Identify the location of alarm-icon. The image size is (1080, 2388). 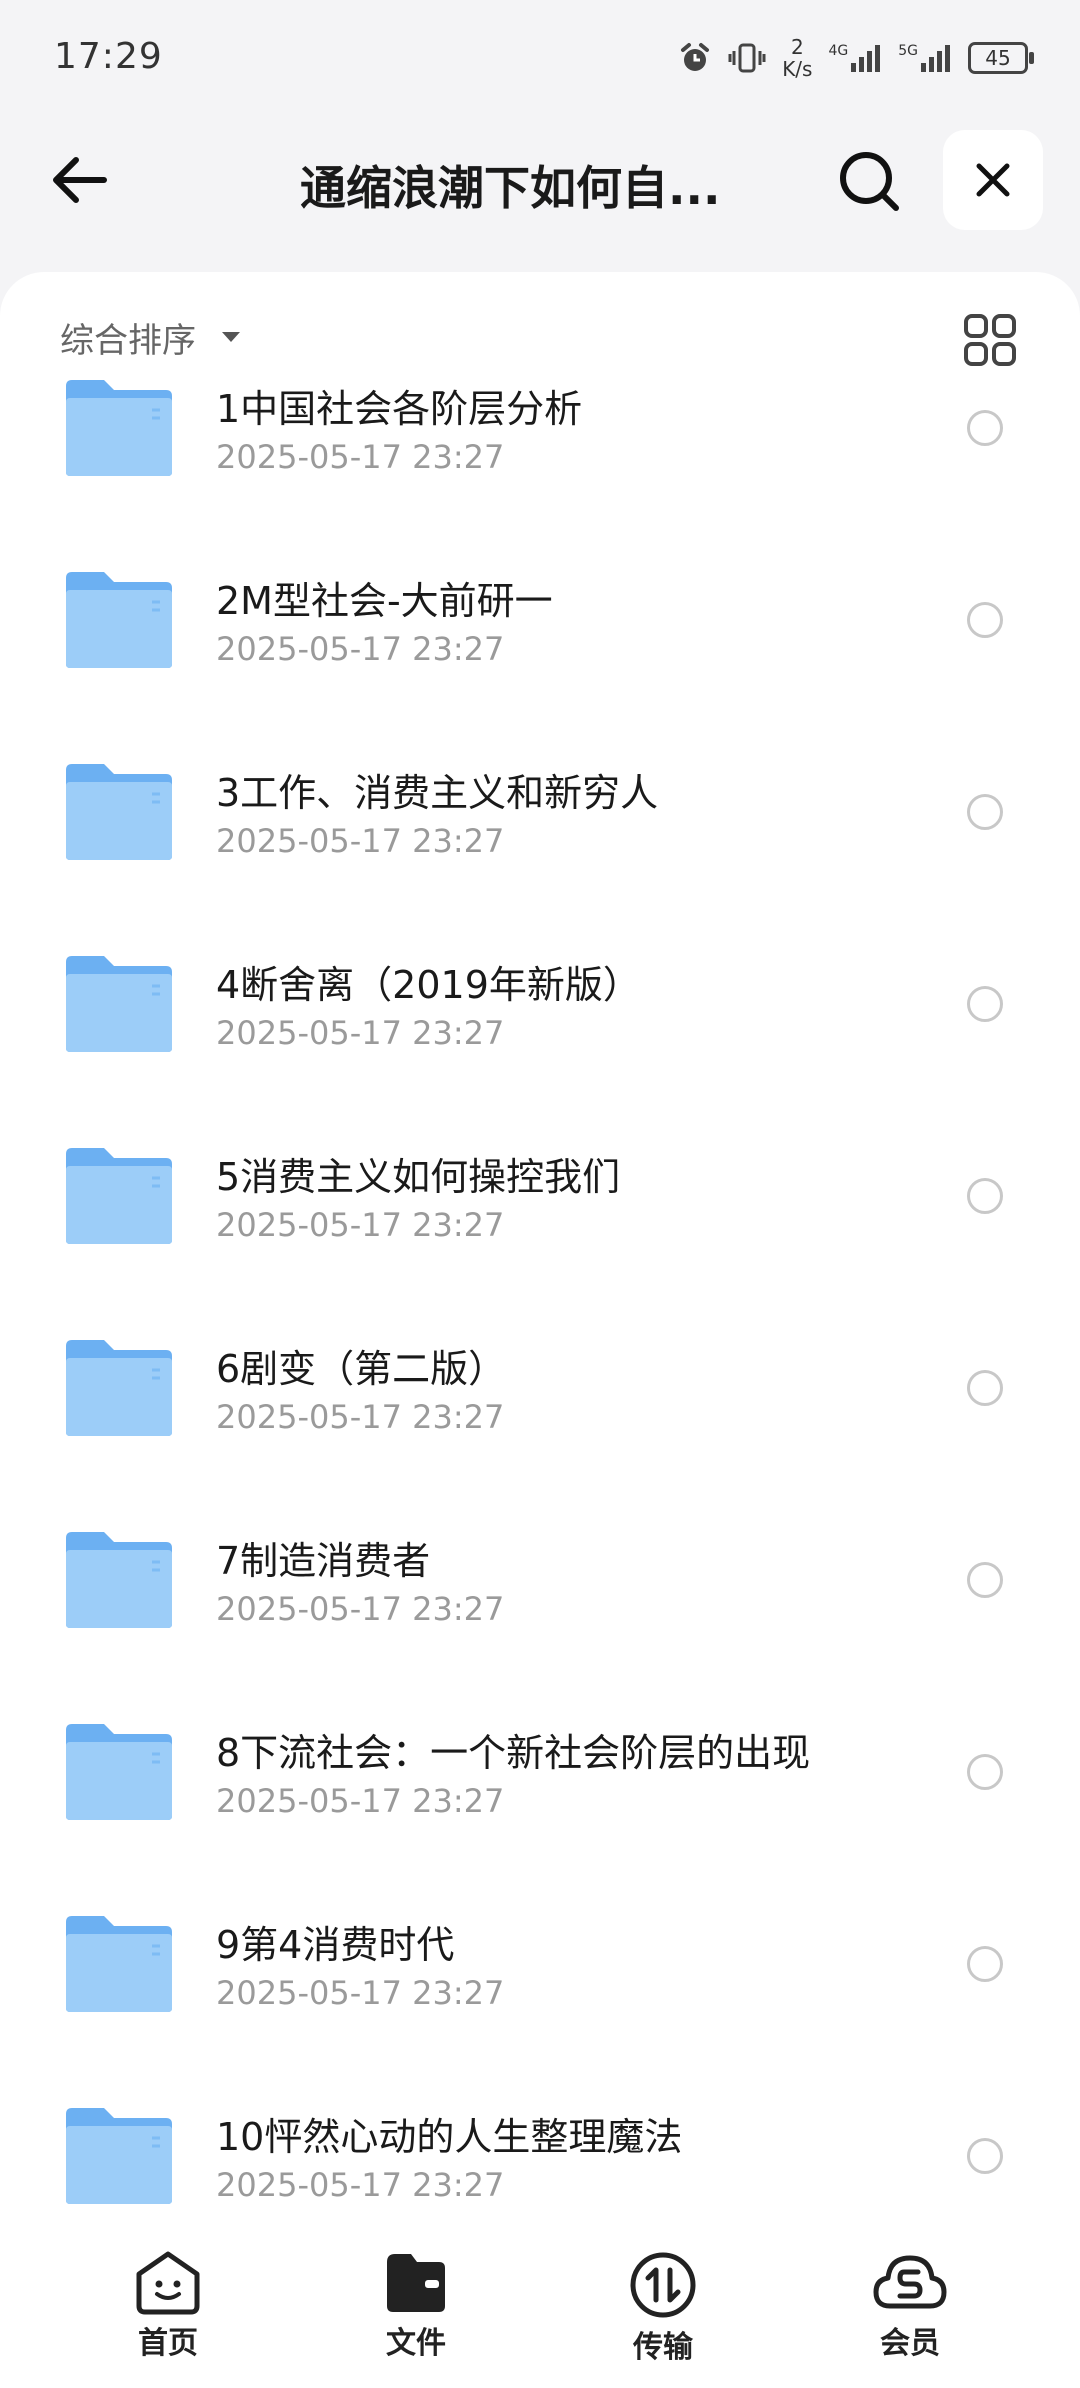
(695, 57).